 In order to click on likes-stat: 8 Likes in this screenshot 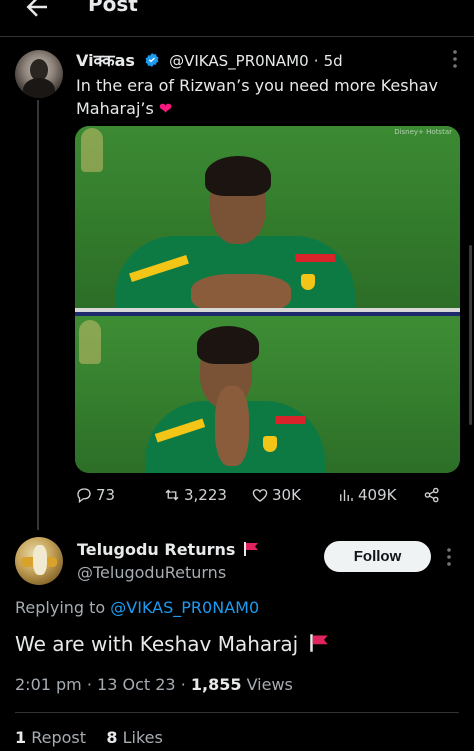, I will do `click(134, 737)`.